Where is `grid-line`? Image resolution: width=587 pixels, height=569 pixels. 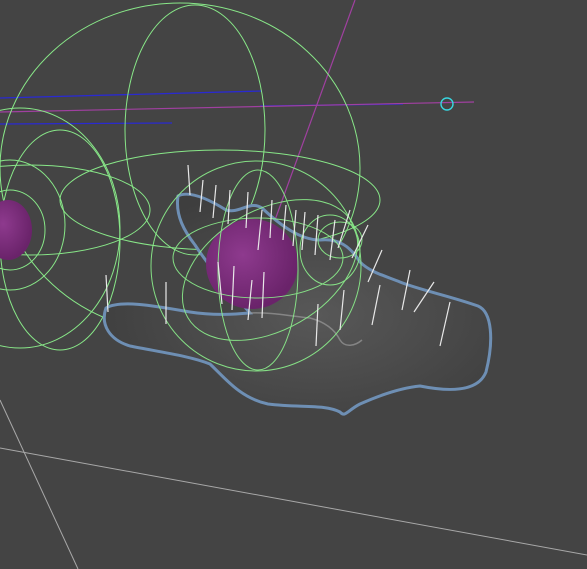
grid-line is located at coordinates (39, 484).